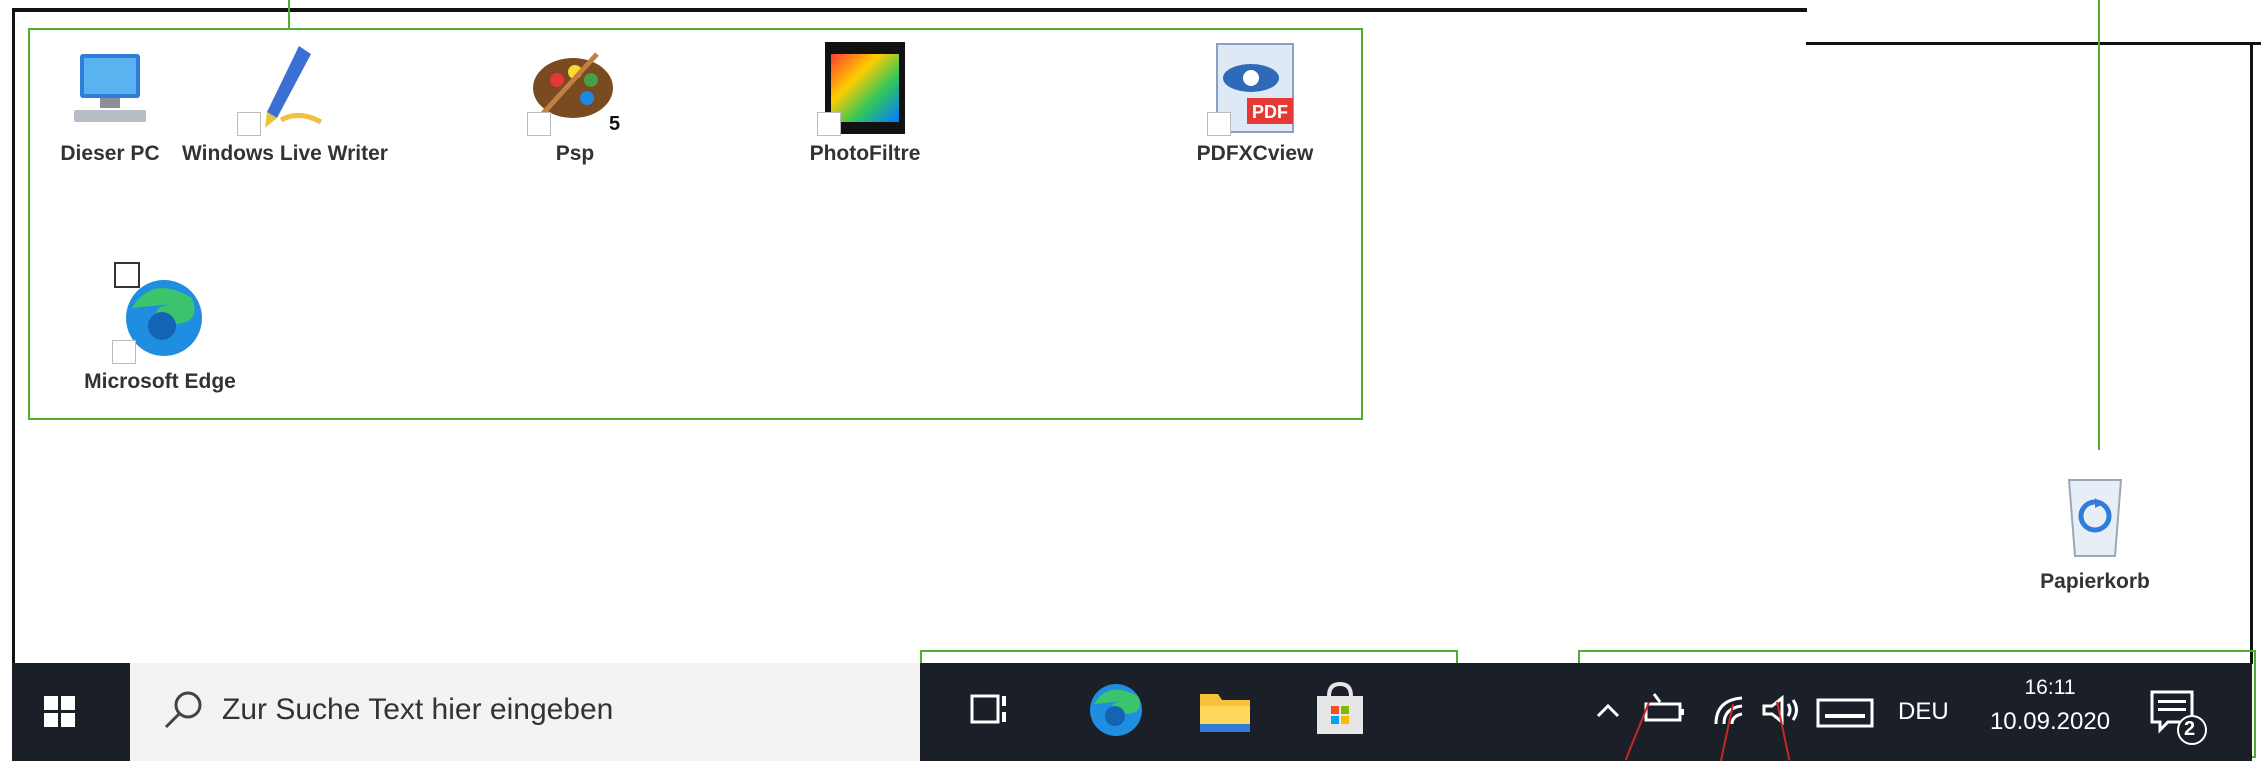 The image size is (2267, 761). What do you see at coordinates (614, 124) in the screenshot?
I see `svg-text: 5` at bounding box center [614, 124].